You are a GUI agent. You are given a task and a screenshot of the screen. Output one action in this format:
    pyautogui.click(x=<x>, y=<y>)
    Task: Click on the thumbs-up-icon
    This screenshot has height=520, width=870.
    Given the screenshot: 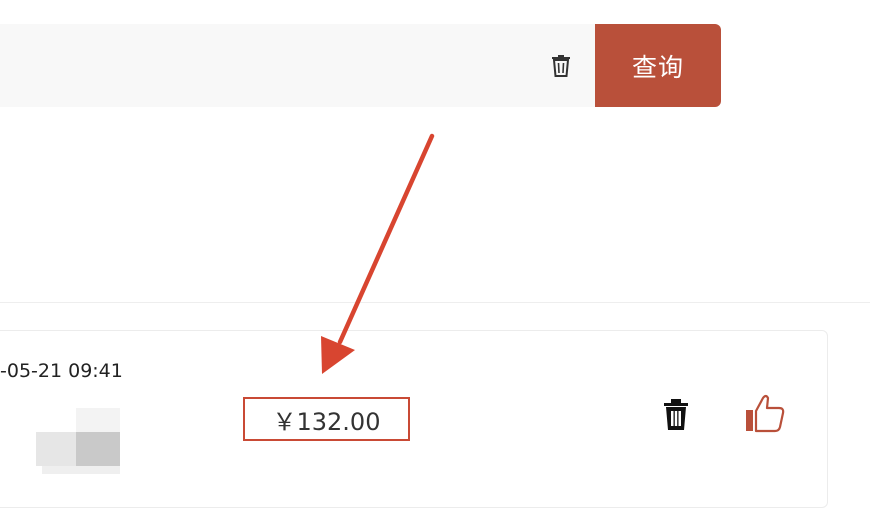 What is the action you would take?
    pyautogui.click(x=765, y=414)
    